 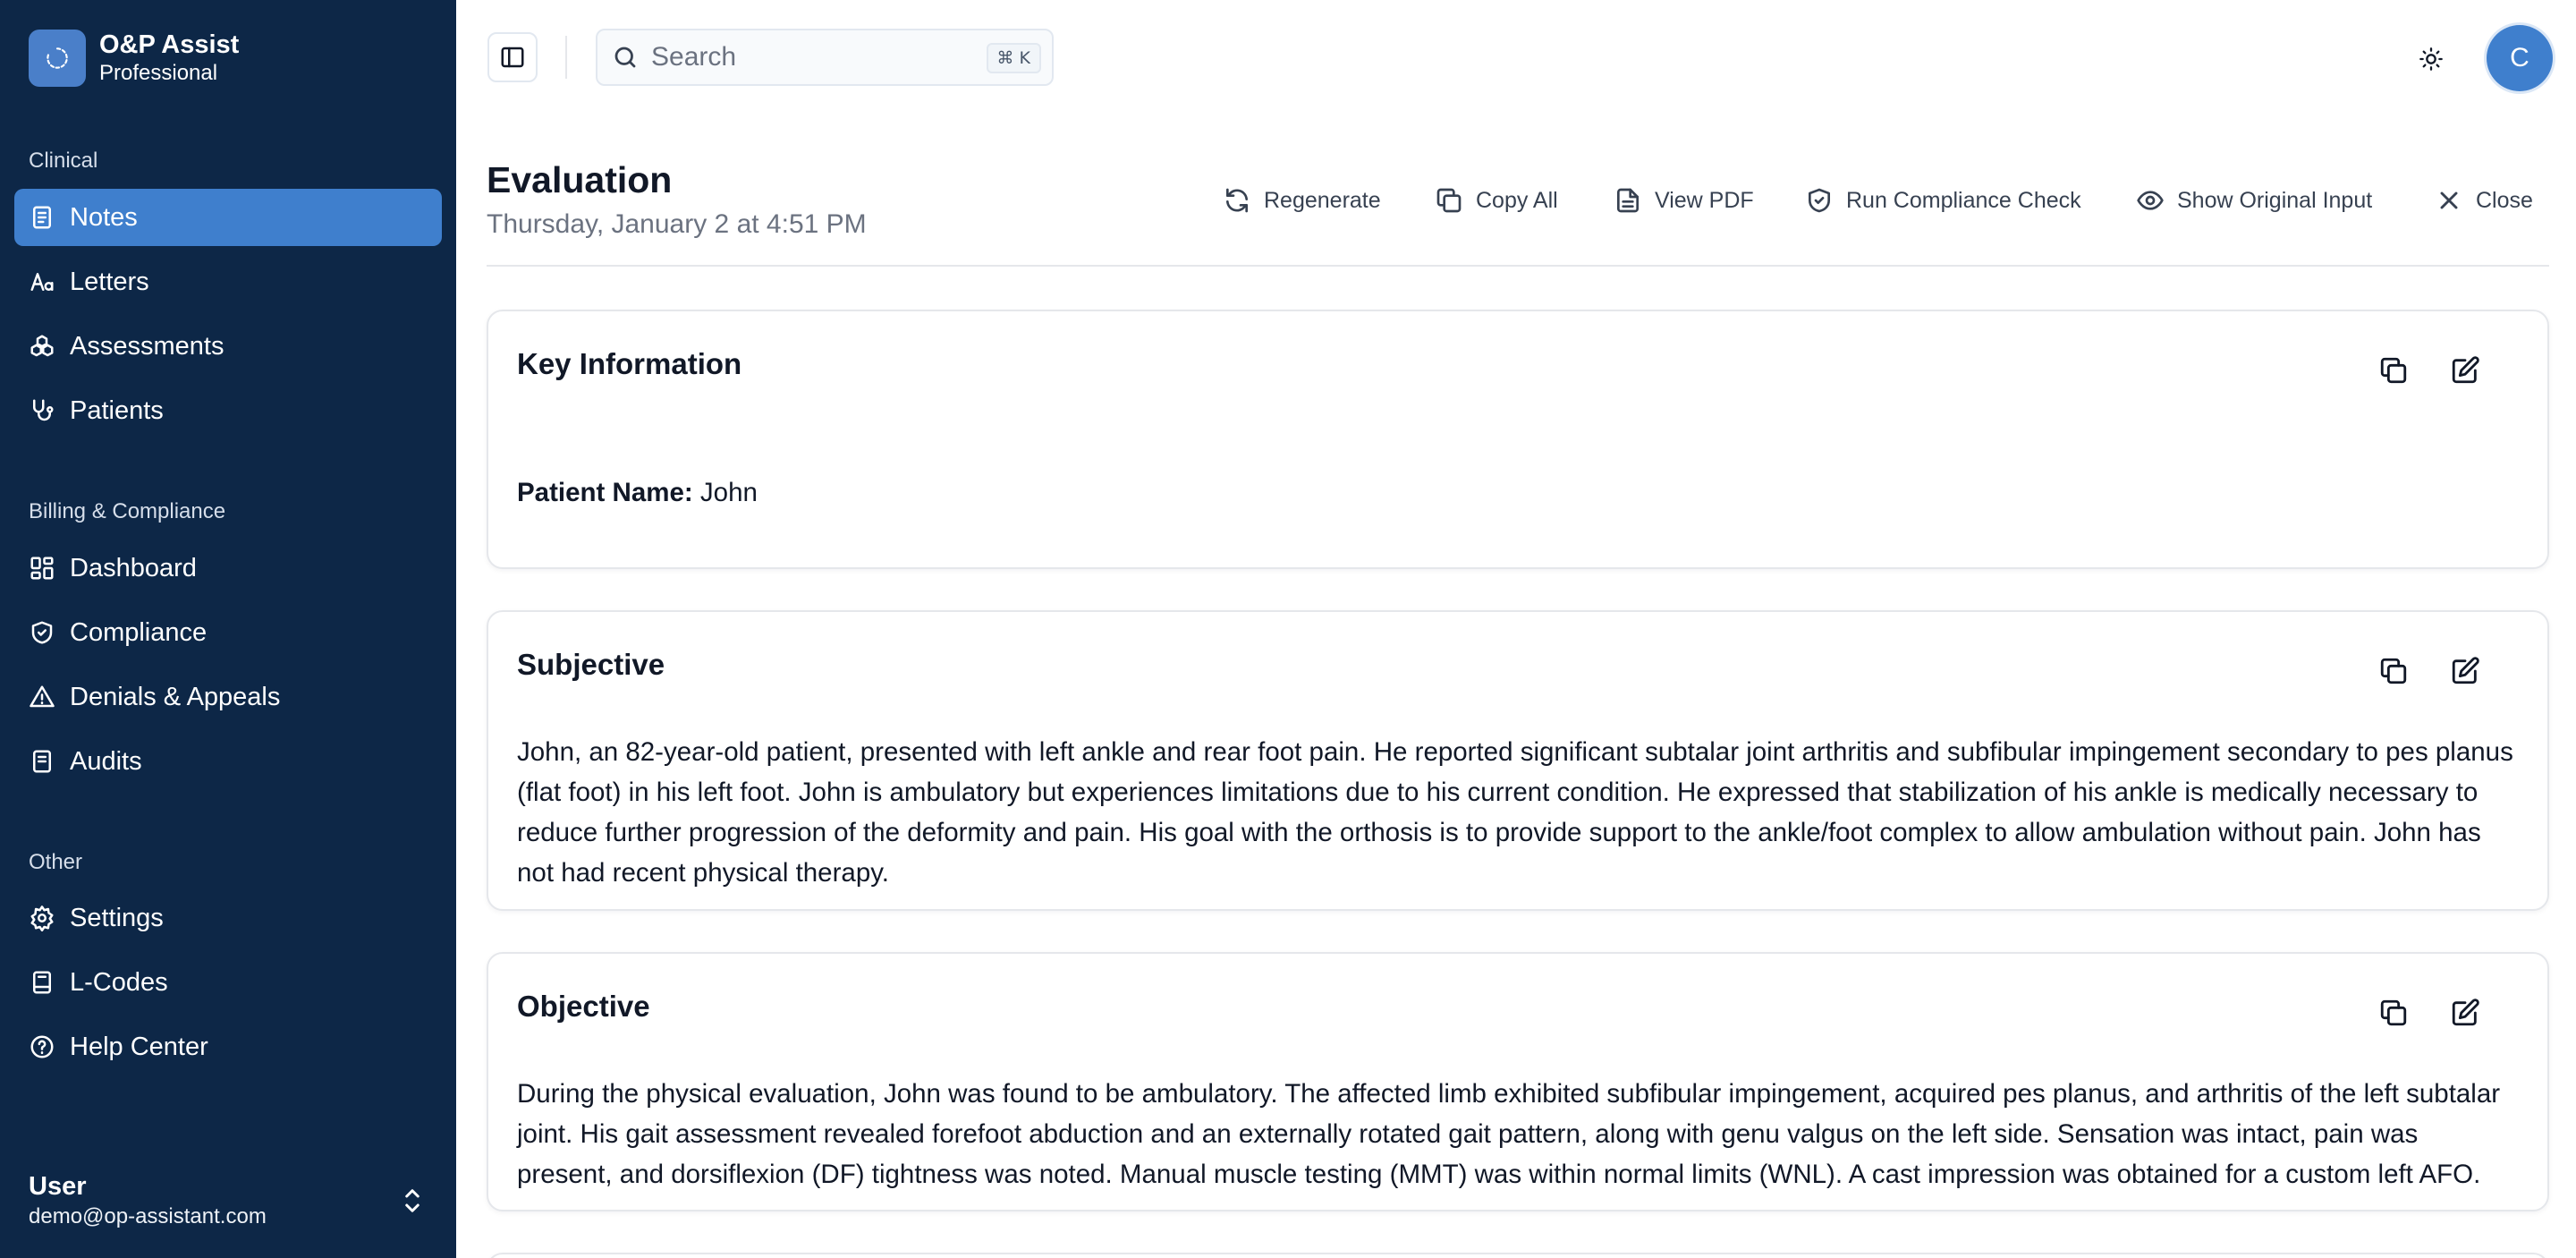 What do you see at coordinates (42, 217) in the screenshot?
I see `notes-icon` at bounding box center [42, 217].